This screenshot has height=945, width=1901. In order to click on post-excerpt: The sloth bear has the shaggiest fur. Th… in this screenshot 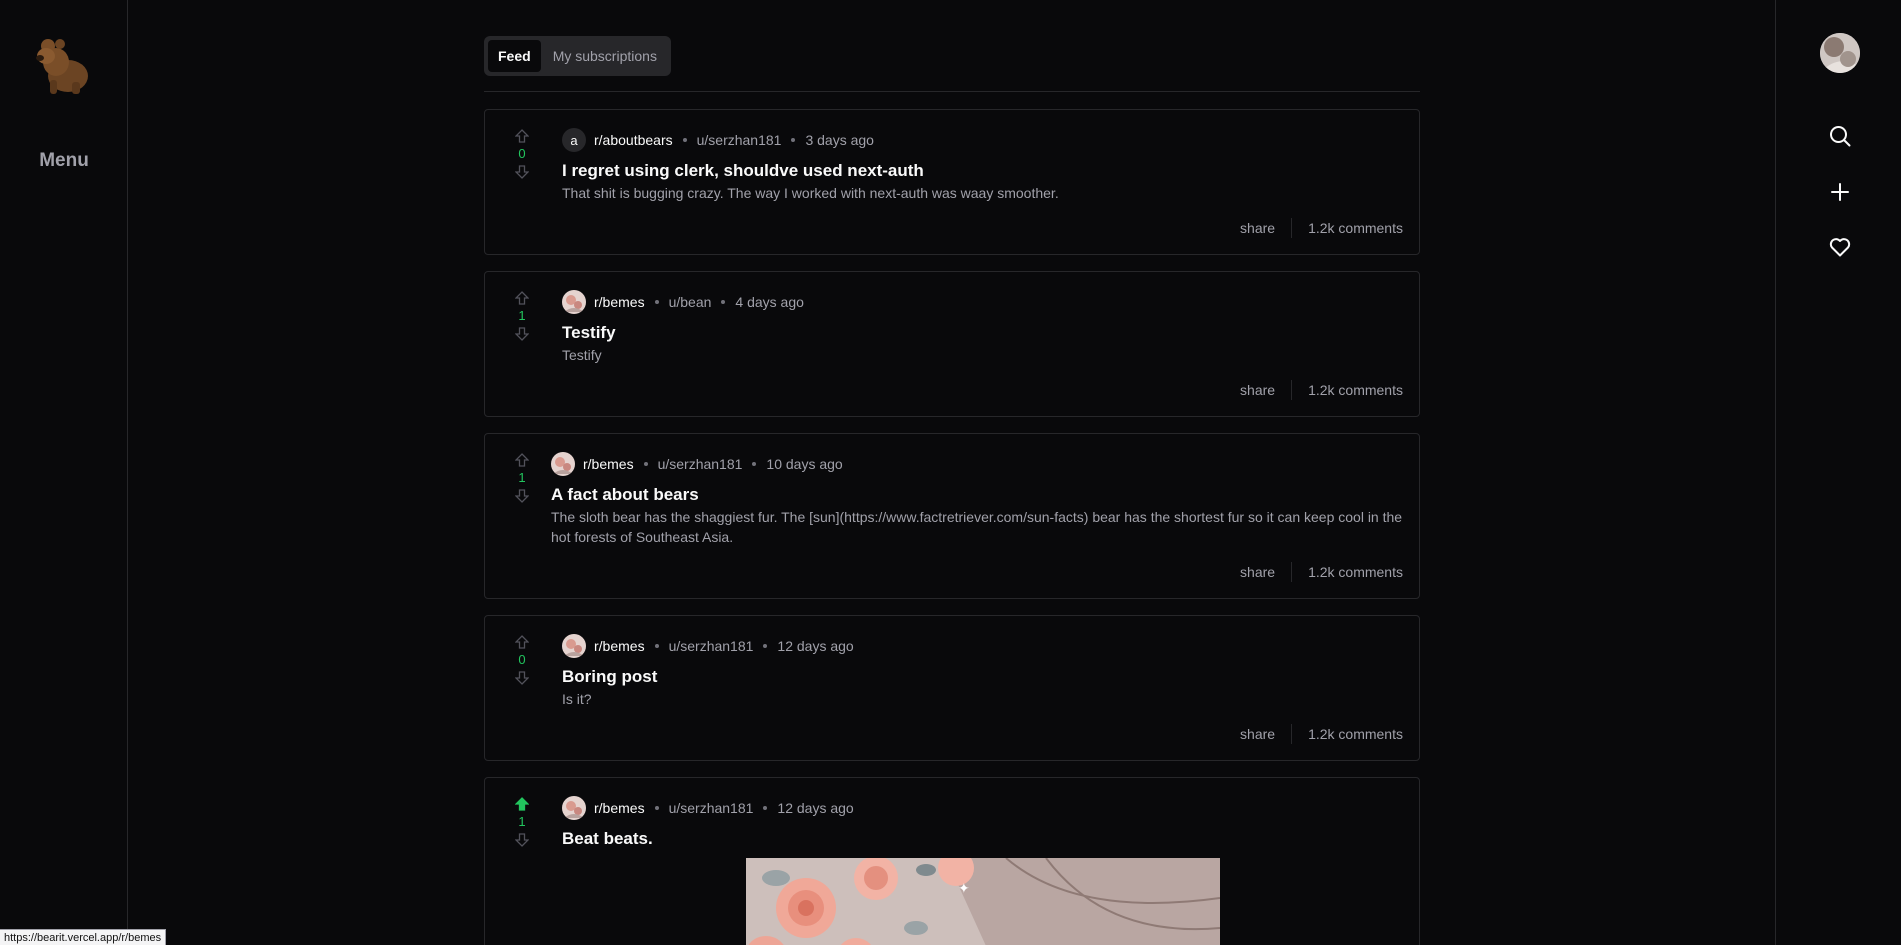, I will do `click(977, 527)`.